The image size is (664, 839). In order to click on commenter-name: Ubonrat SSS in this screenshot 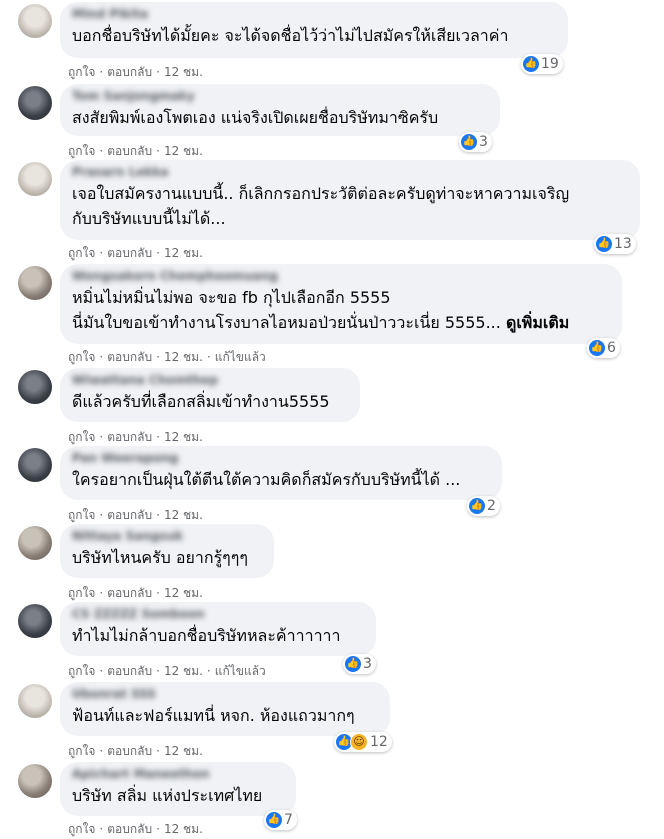, I will do `click(225, 694)`.